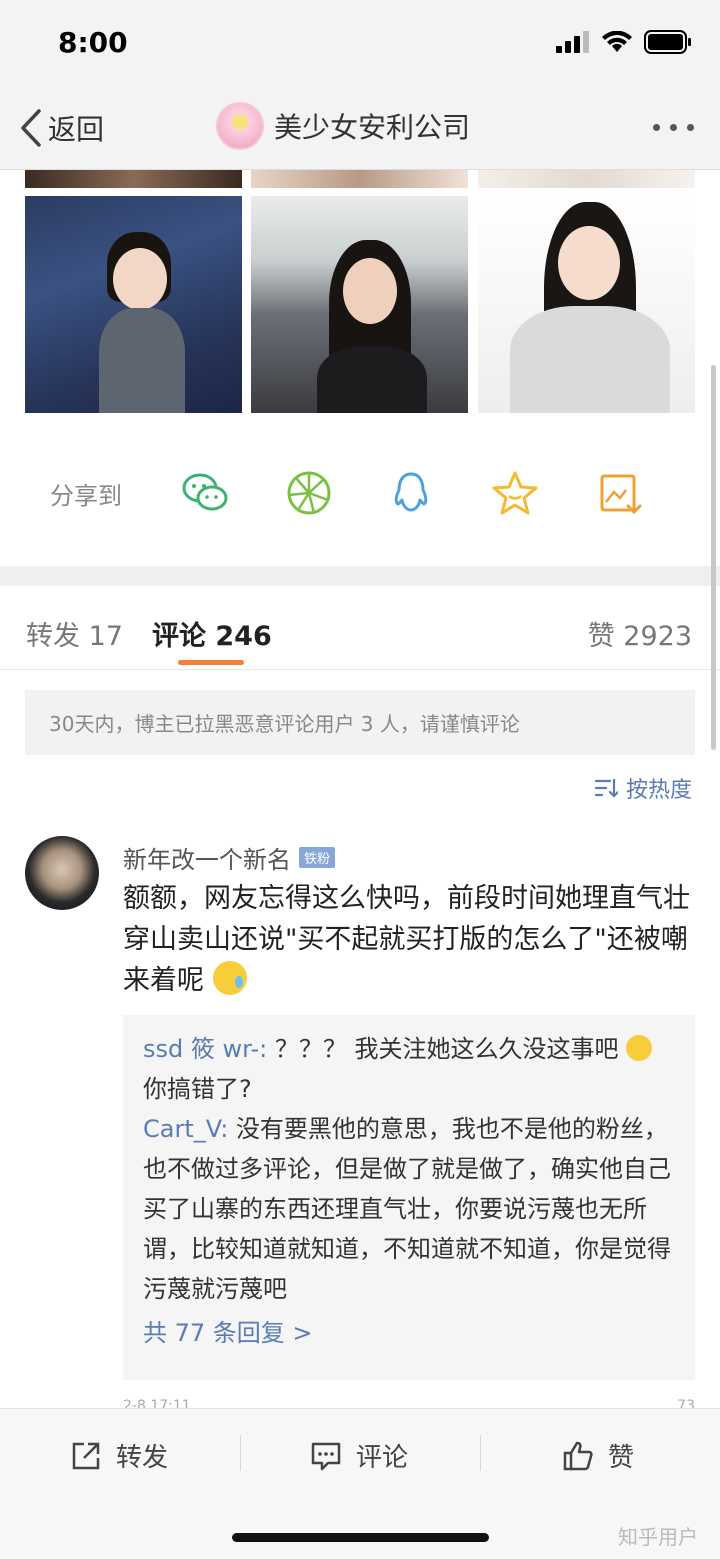  I want to click on back-button: 返回, so click(62, 128).